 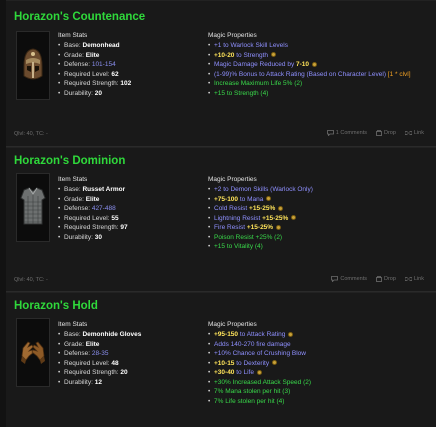 What do you see at coordinates (232, 208) in the screenshot?
I see `property-text: Cold Resist` at bounding box center [232, 208].